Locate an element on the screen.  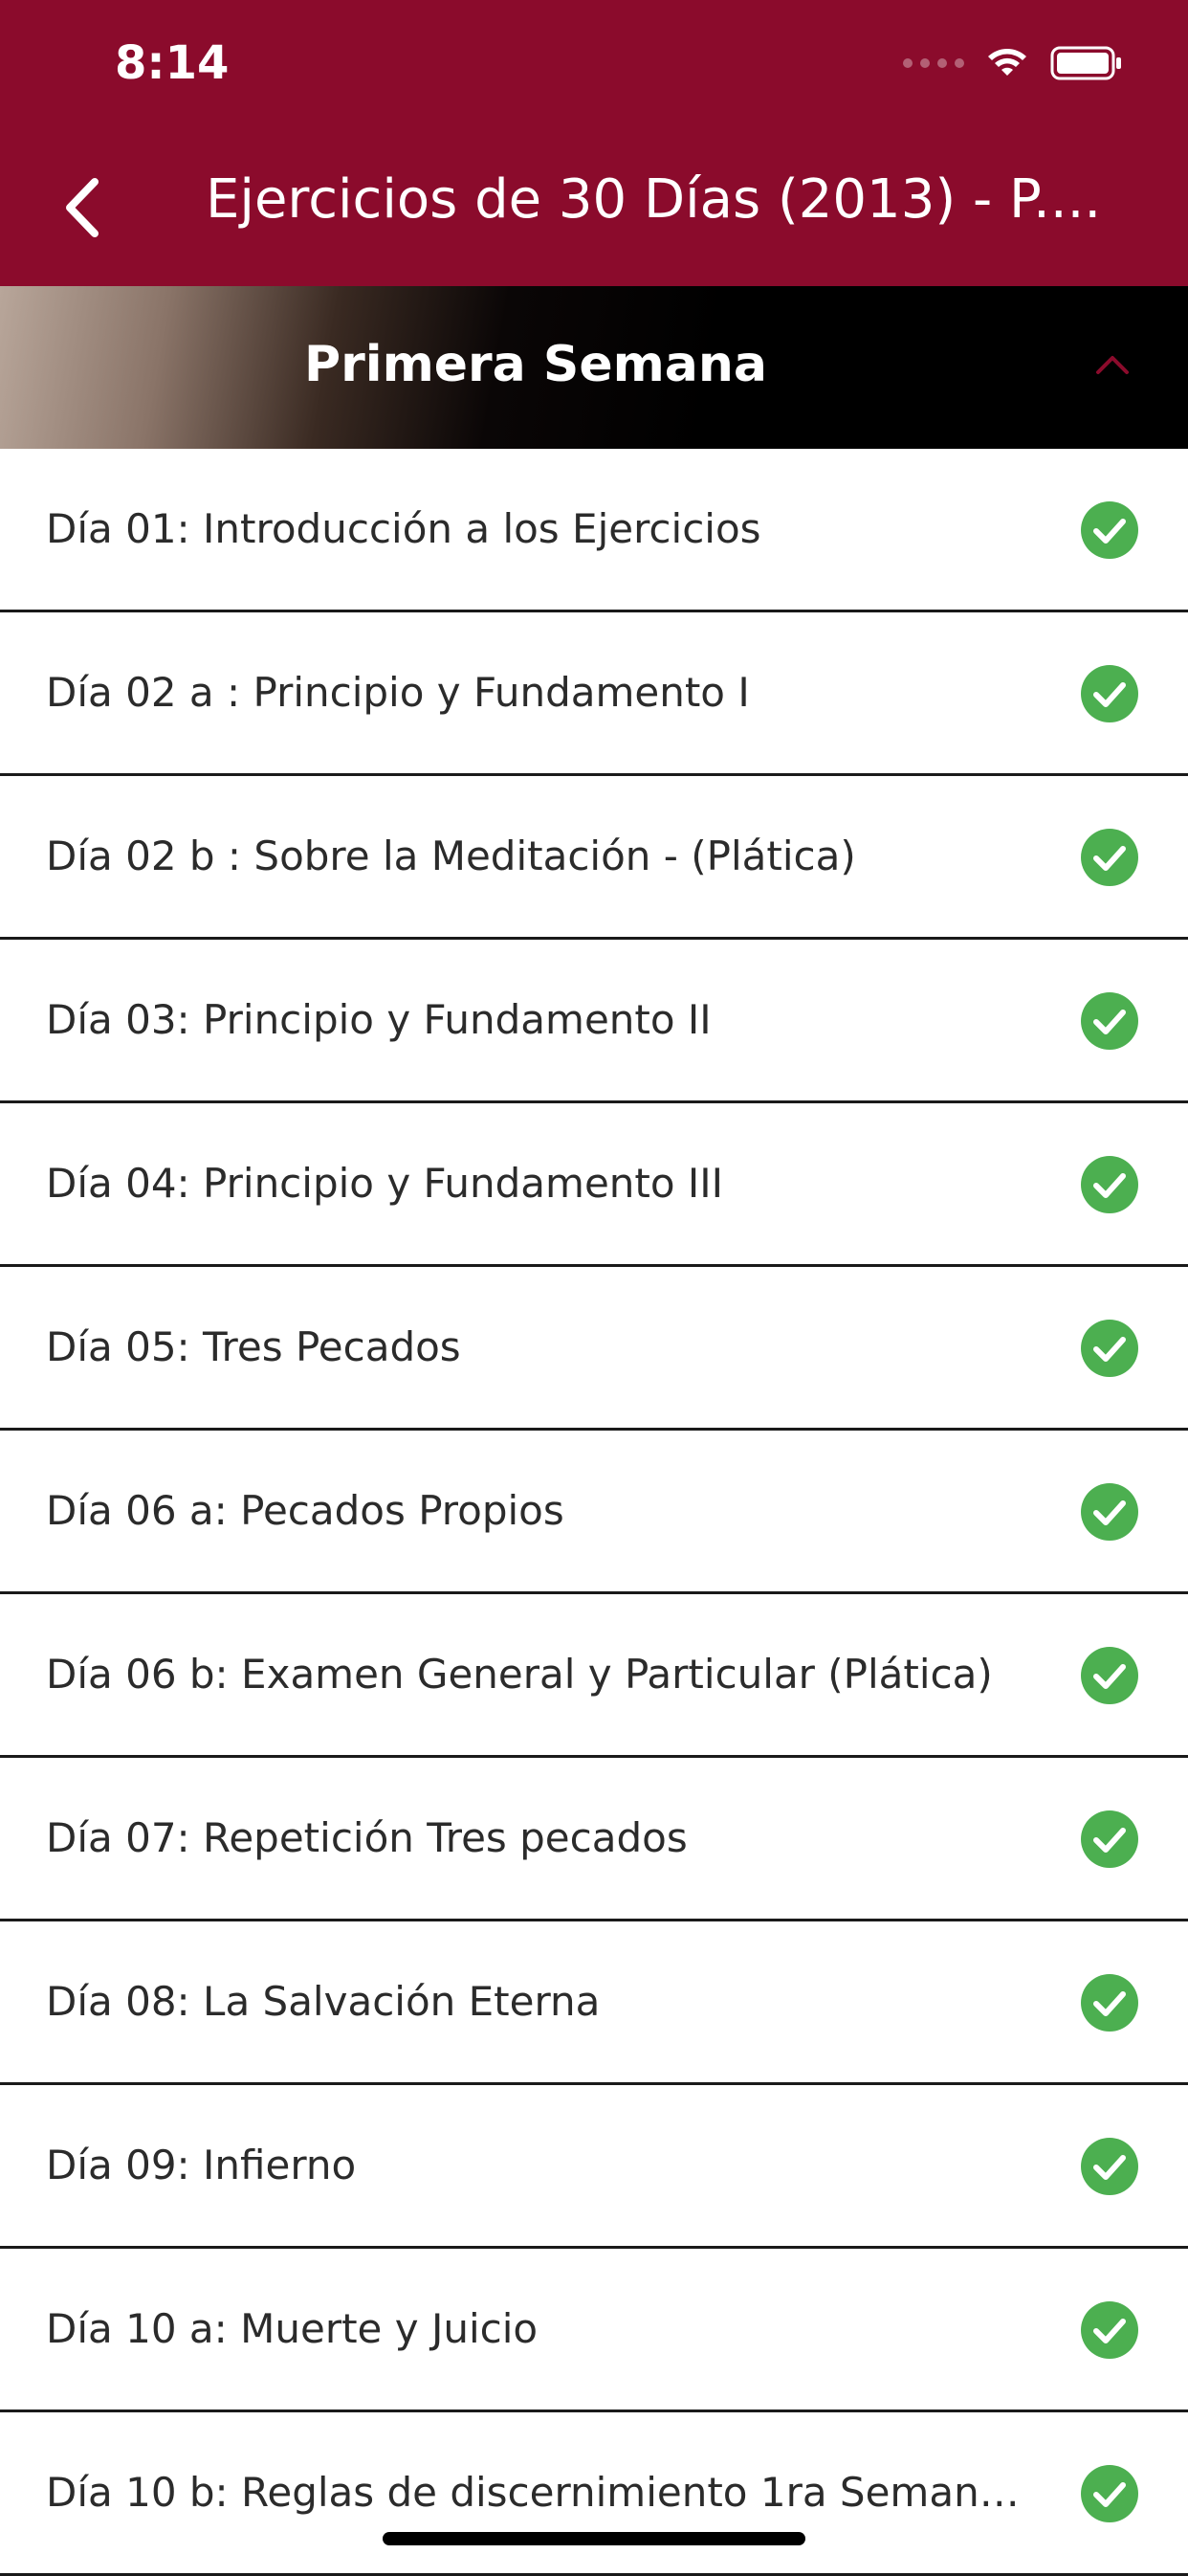
list-item: Día 01: Introducción a los Ejercicios is located at coordinates (594, 530).